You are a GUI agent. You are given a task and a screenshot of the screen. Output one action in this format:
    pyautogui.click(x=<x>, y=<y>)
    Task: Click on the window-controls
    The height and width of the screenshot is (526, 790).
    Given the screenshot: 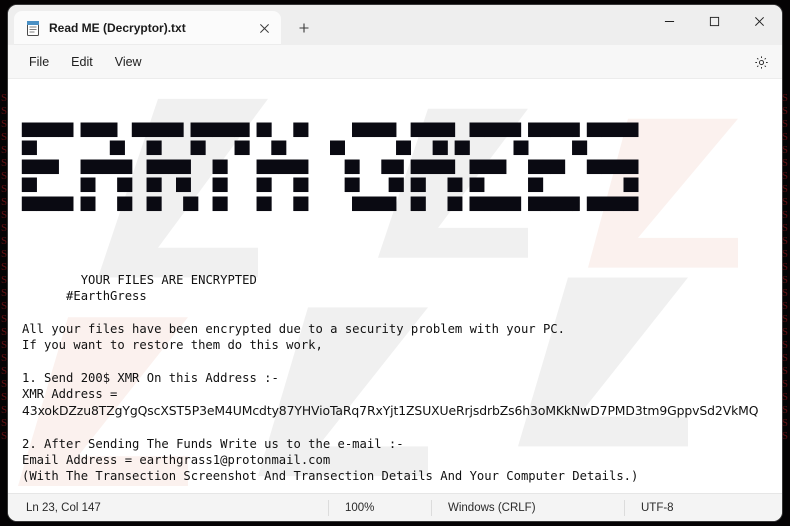 What is the action you would take?
    pyautogui.click(x=714, y=25)
    